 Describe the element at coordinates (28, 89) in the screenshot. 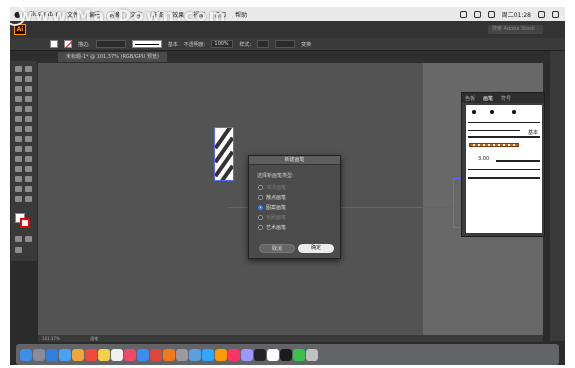

I see `curvature-tool-icon` at that location.